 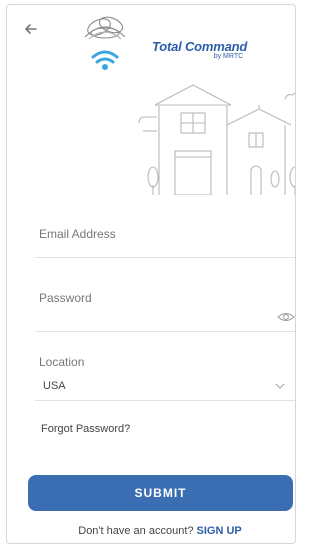 I want to click on password-field, so click(x=165, y=331).